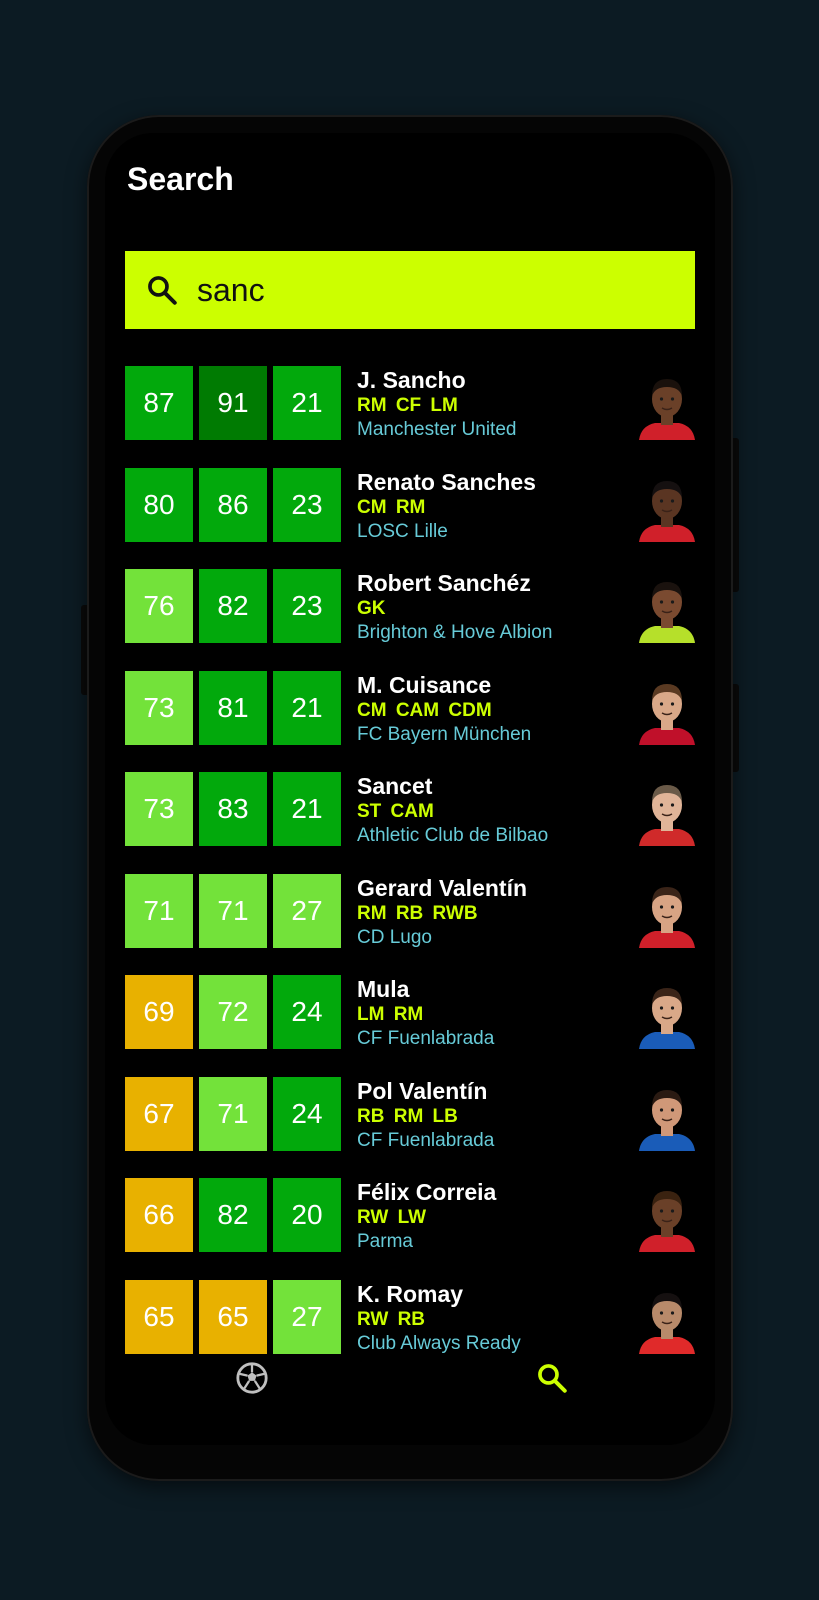 The image size is (819, 1600). I want to click on player-name: Renato Sanches, so click(446, 482).